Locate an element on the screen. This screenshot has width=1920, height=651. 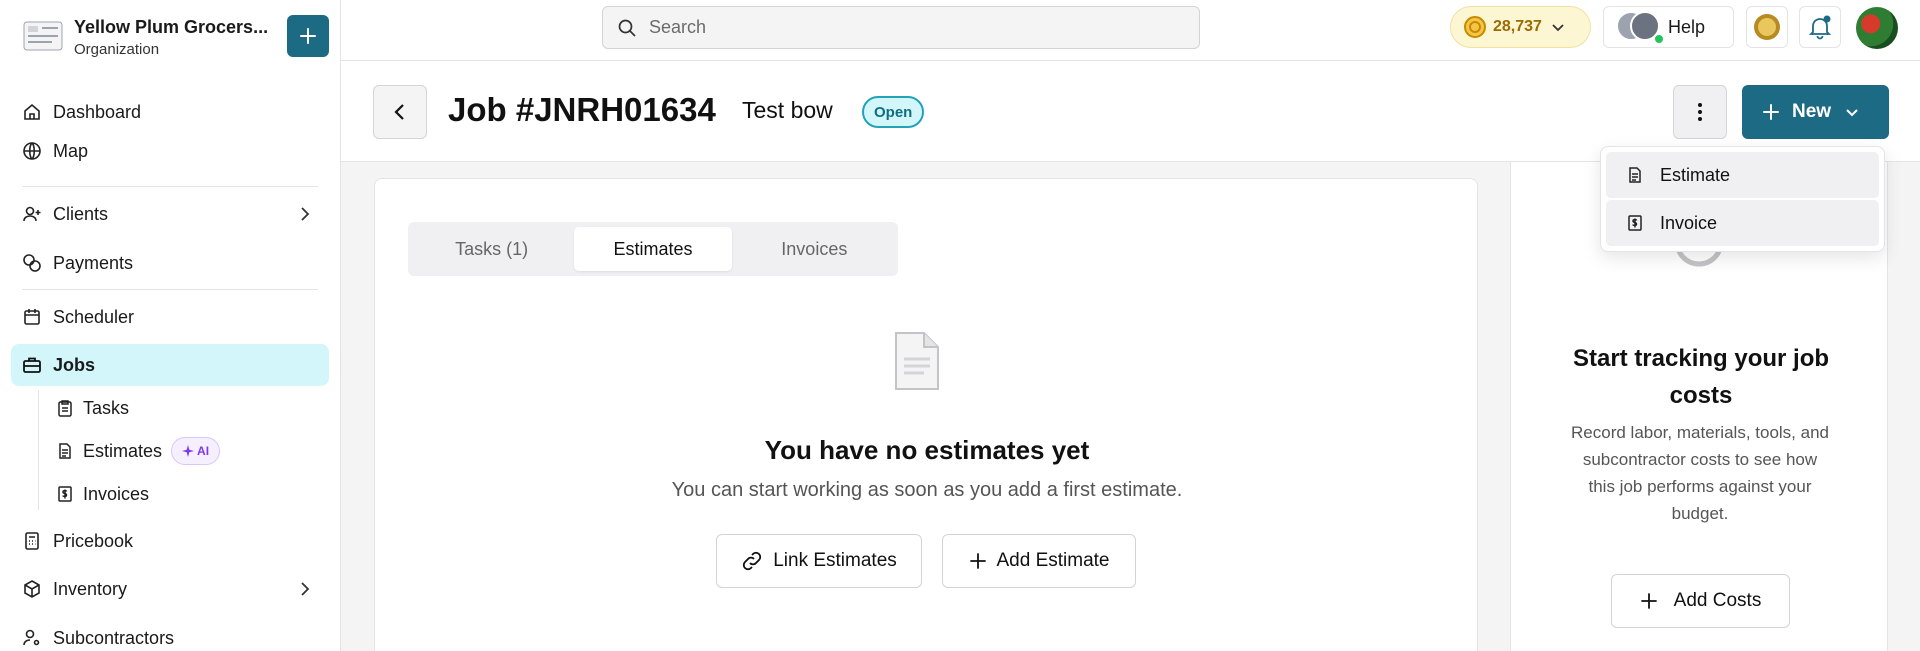
sidebar-item-map: Map is located at coordinates (170, 151).